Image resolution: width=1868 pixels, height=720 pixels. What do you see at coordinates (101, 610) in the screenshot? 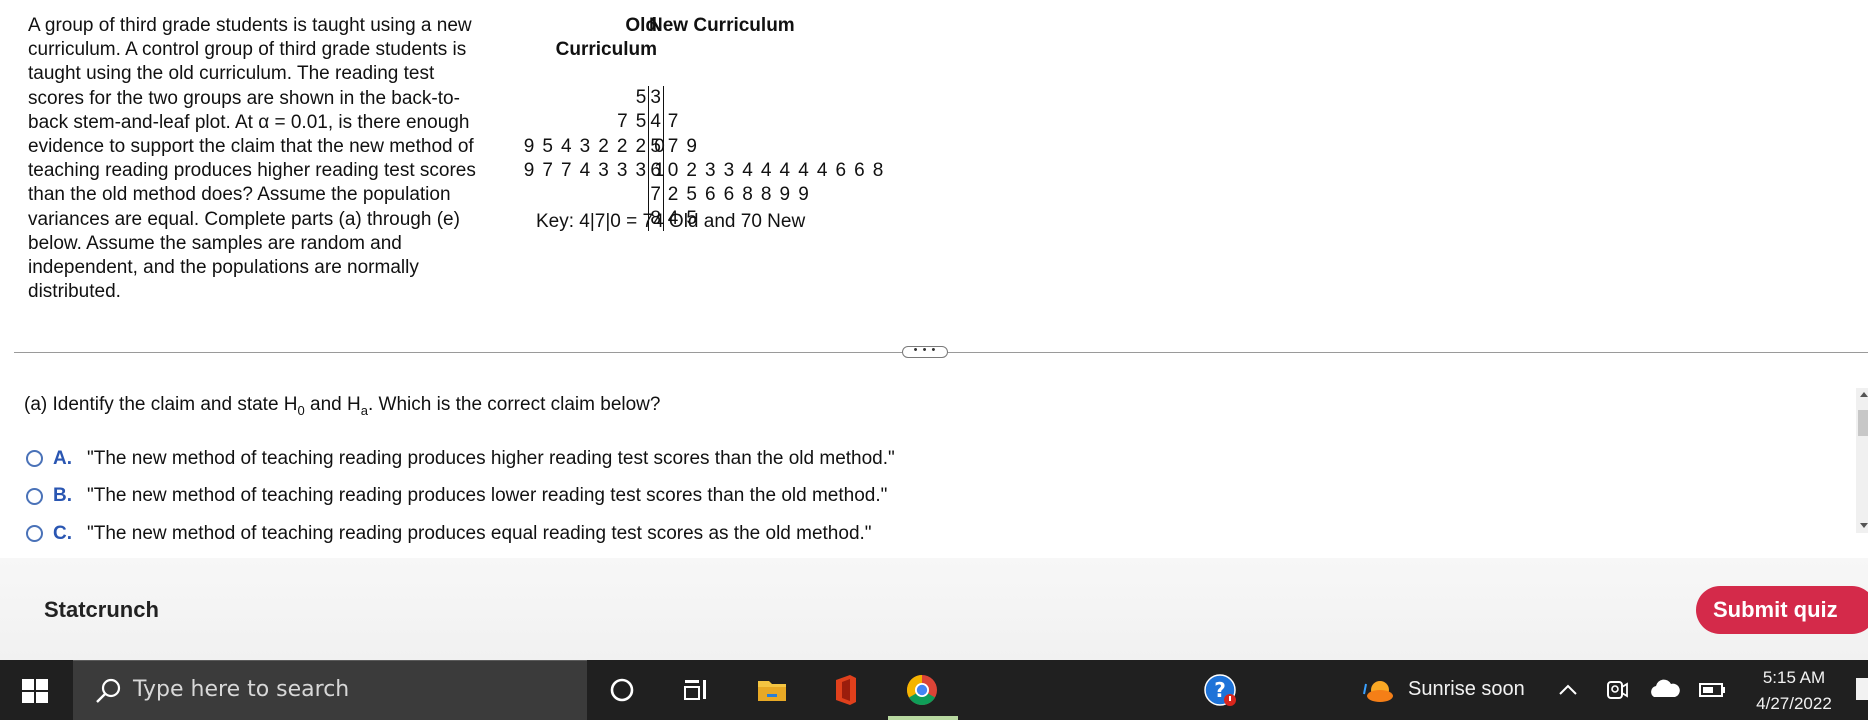
I see `statcrunch-link: Statcrunch` at bounding box center [101, 610].